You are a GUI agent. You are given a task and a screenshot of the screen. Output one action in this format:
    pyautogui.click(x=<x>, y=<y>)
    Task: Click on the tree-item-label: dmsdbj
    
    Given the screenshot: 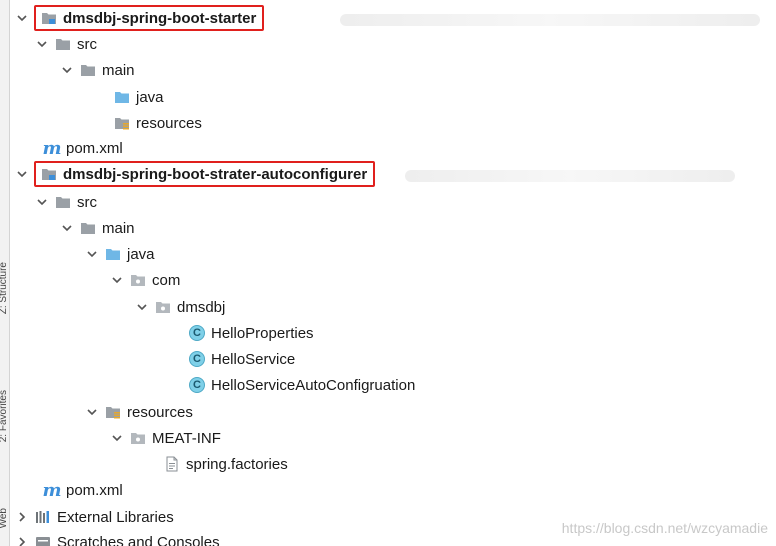 What is the action you would take?
    pyautogui.click(x=201, y=307)
    